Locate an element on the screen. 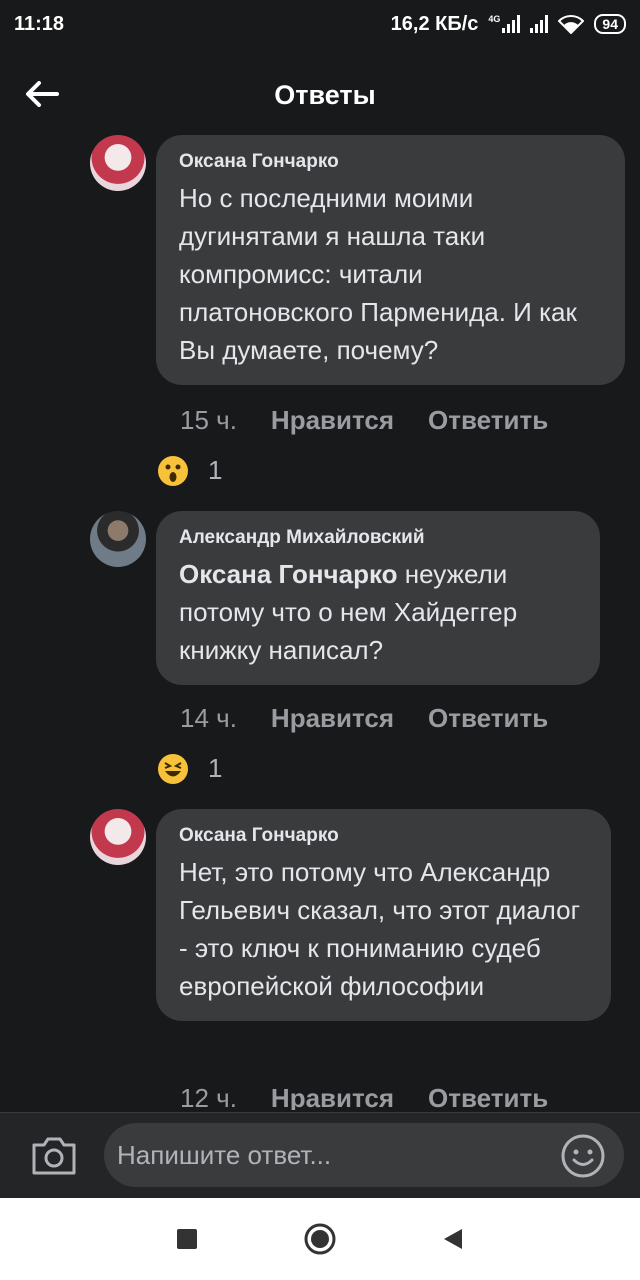 This screenshot has width=640, height=1280. cell-signal-icon is located at coordinates (539, 24).